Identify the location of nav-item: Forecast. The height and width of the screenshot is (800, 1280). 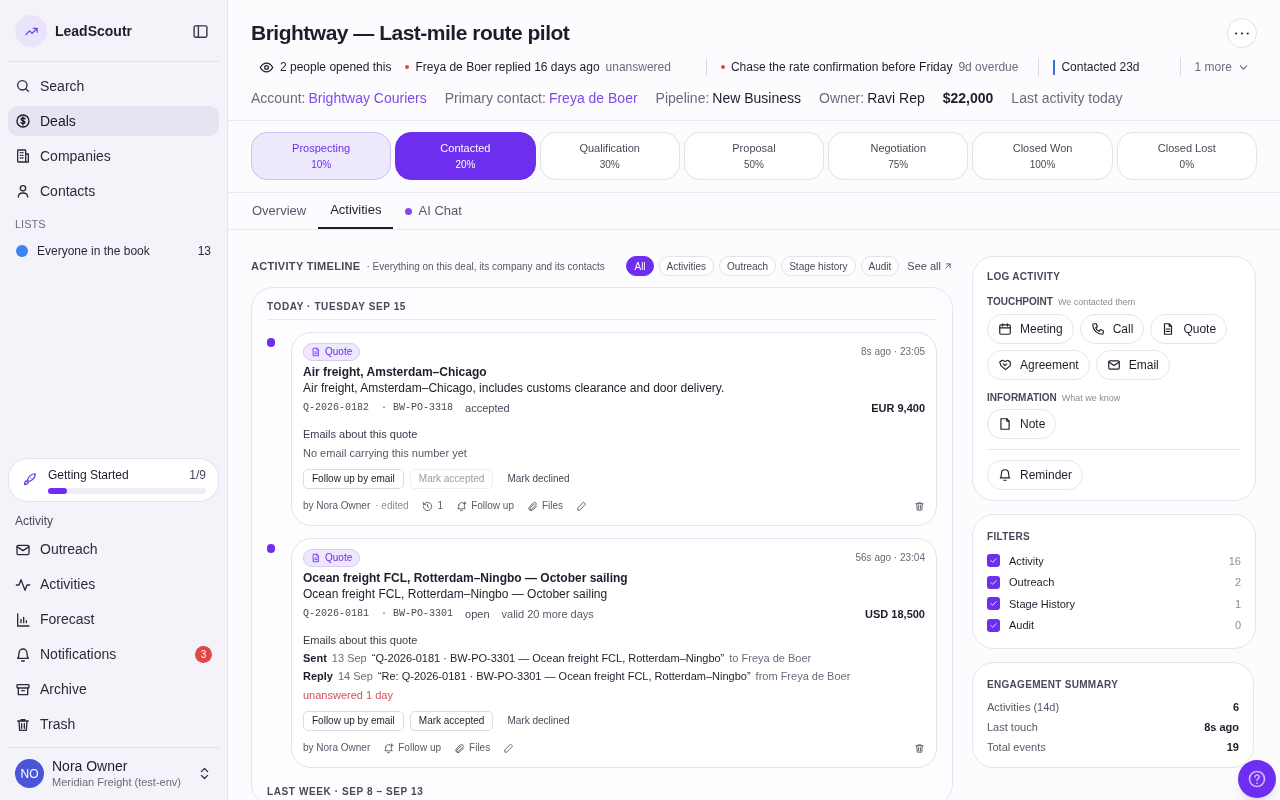
(113, 619).